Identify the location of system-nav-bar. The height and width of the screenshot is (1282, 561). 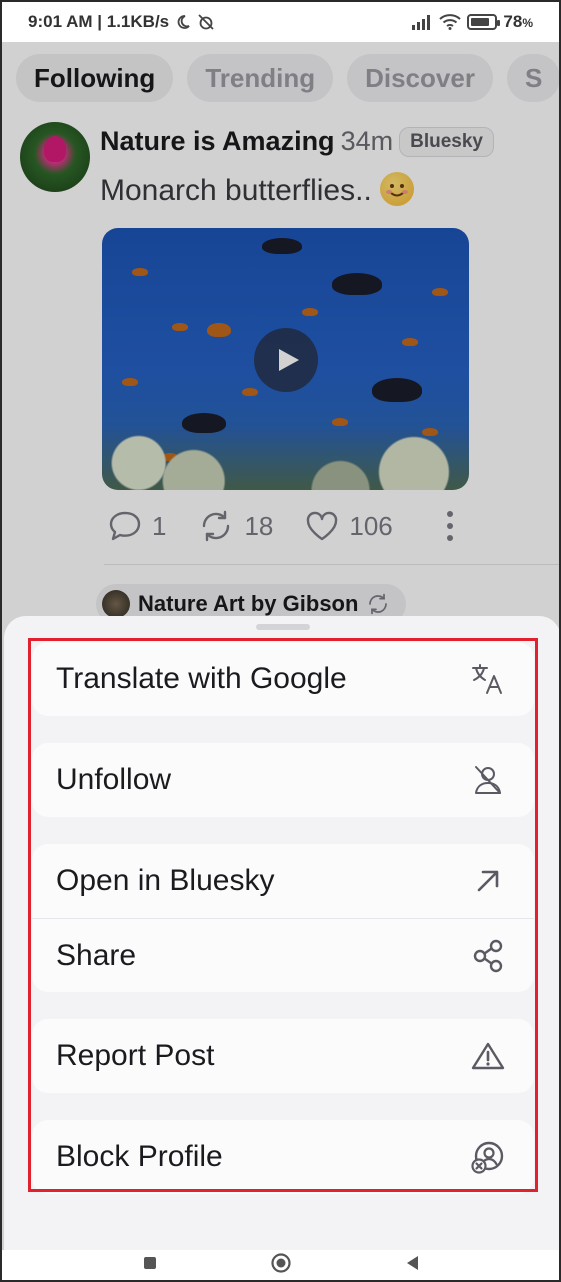
(280, 1265).